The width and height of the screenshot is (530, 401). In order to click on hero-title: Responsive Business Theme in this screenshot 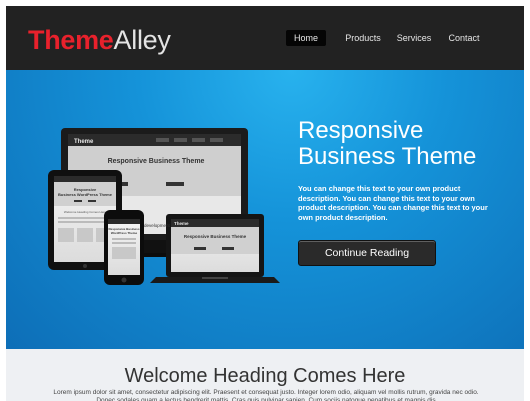, I will do `click(408, 144)`.